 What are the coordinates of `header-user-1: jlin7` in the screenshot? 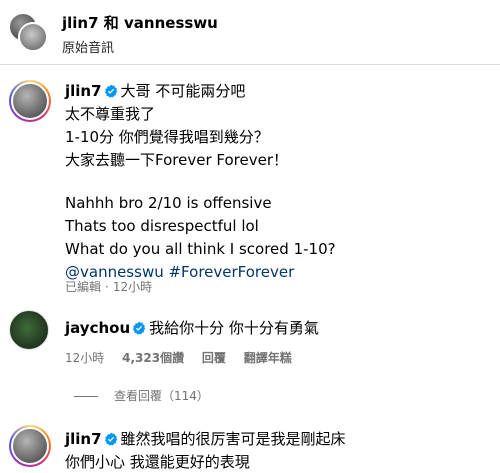 It's located at (80, 23).